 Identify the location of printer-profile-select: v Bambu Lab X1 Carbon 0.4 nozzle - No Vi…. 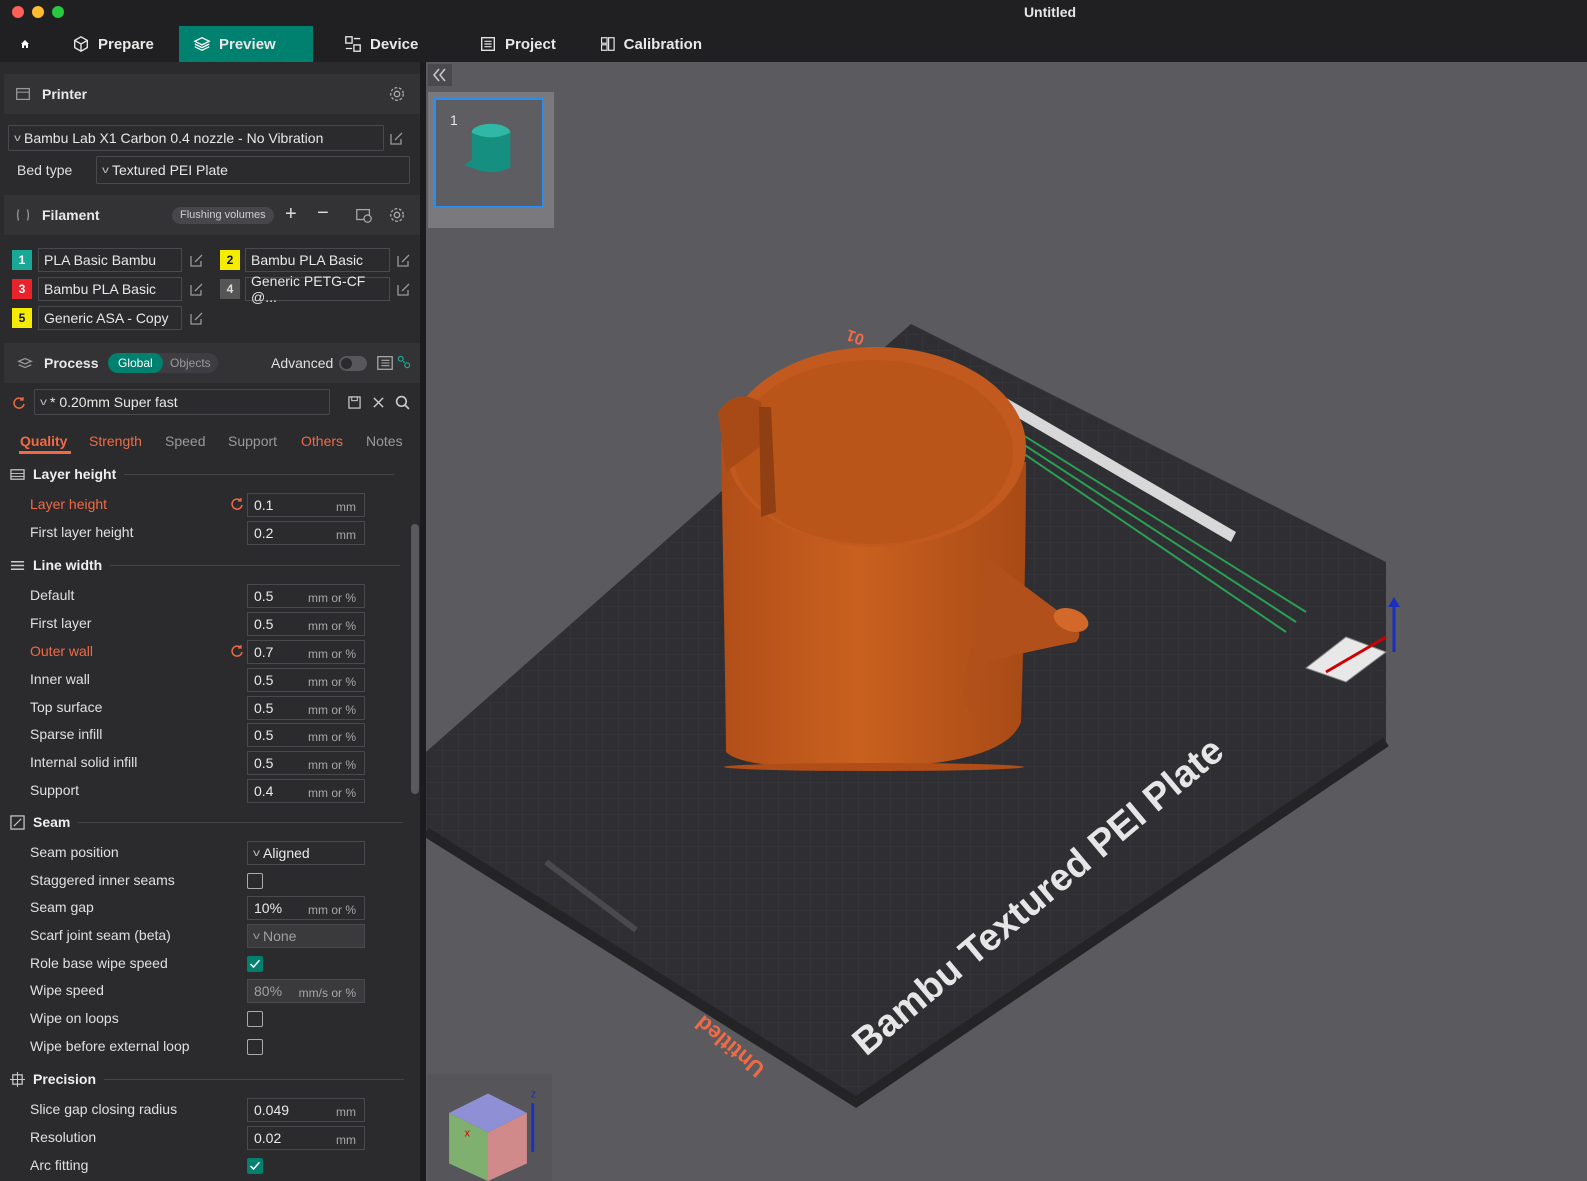
(196, 138).